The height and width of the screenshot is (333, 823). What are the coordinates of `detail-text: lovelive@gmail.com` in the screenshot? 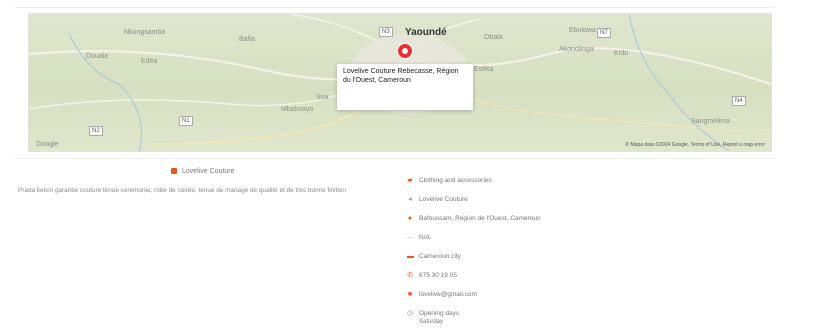 It's located at (448, 294).